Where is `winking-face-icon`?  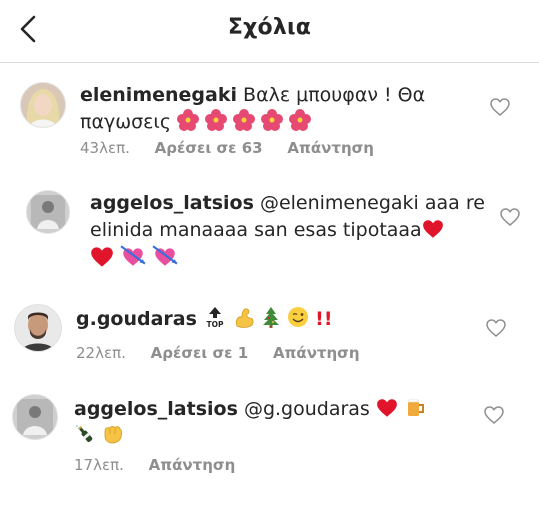 winking-face-icon is located at coordinates (298, 317).